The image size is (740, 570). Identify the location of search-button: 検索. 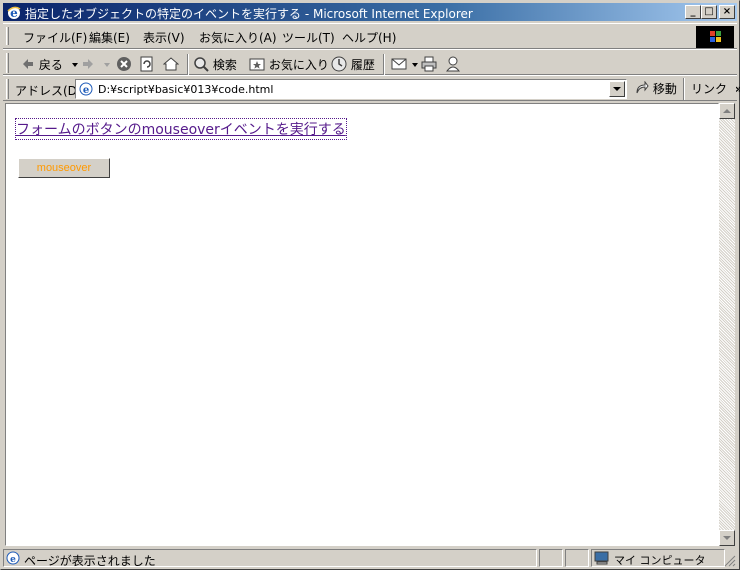
(215, 65).